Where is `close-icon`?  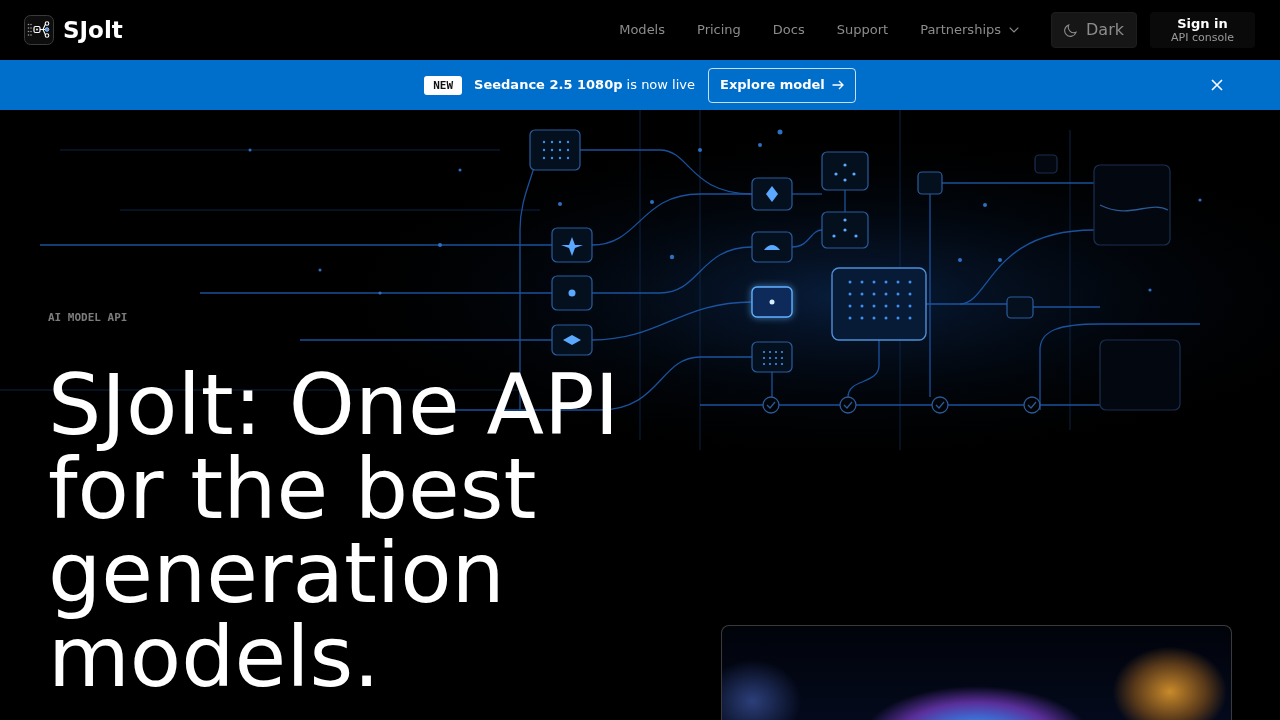
close-icon is located at coordinates (1217, 85).